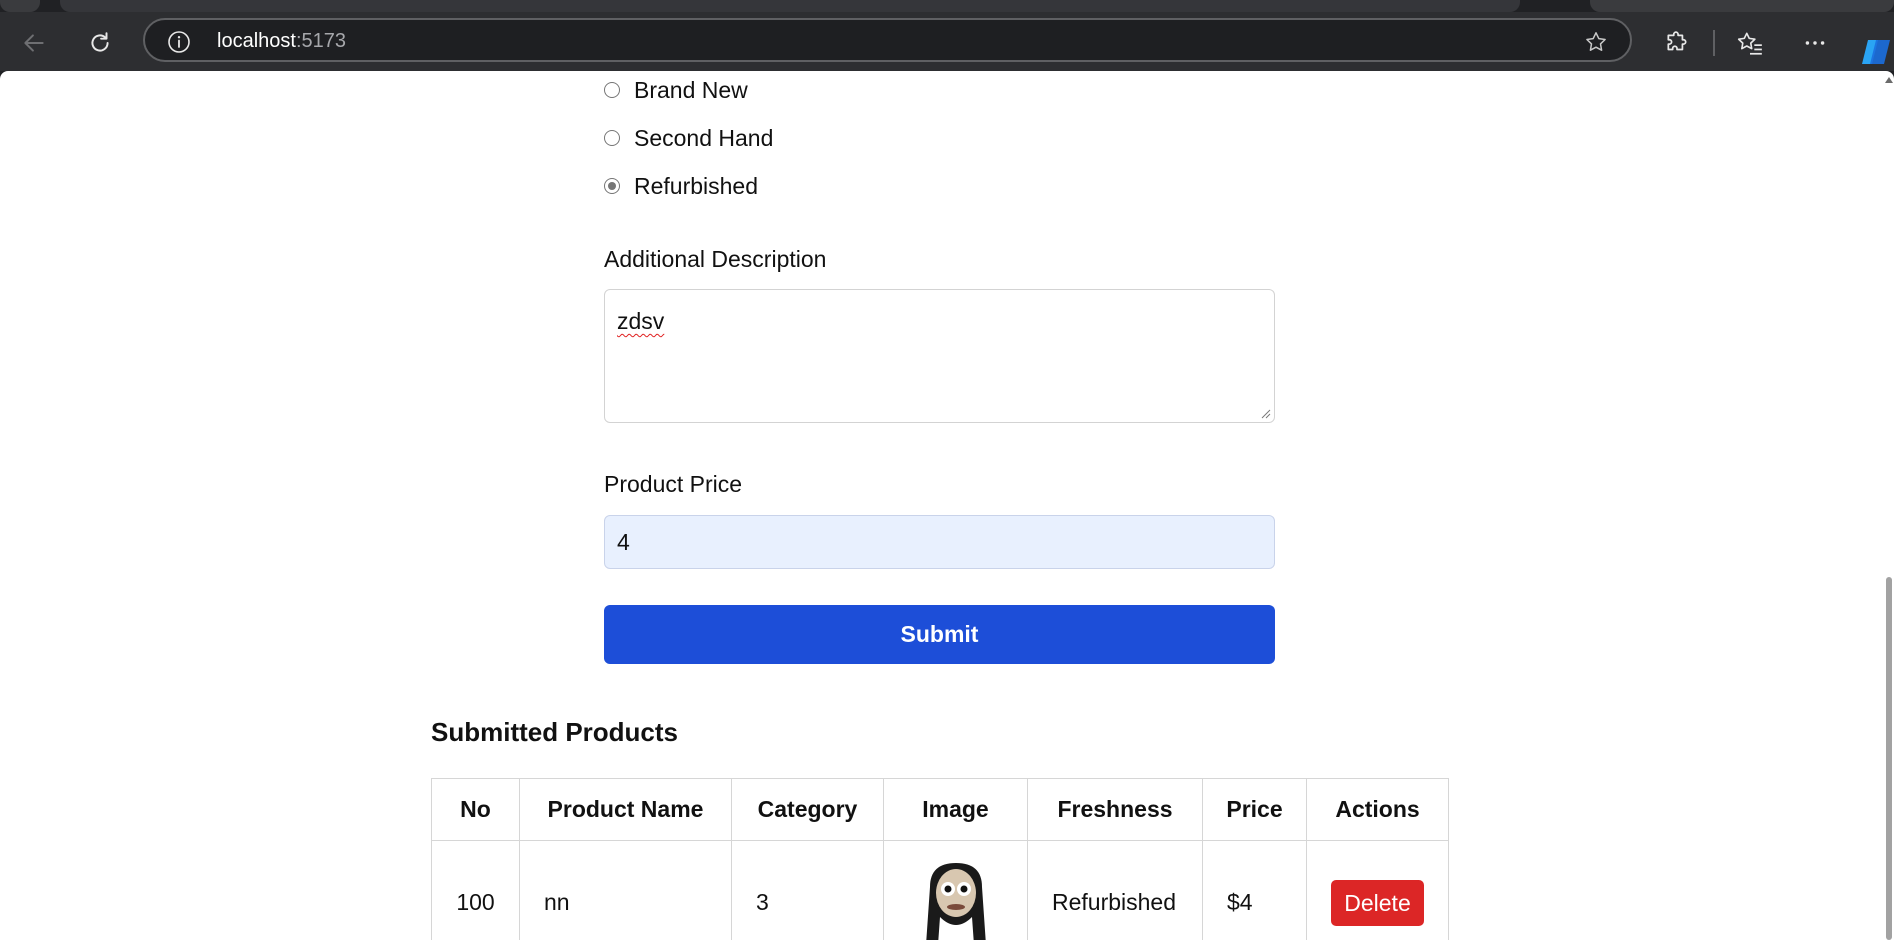 The height and width of the screenshot is (940, 1894). Describe the element at coordinates (1377, 809) in the screenshot. I see `column-header-actions: Actions` at that location.